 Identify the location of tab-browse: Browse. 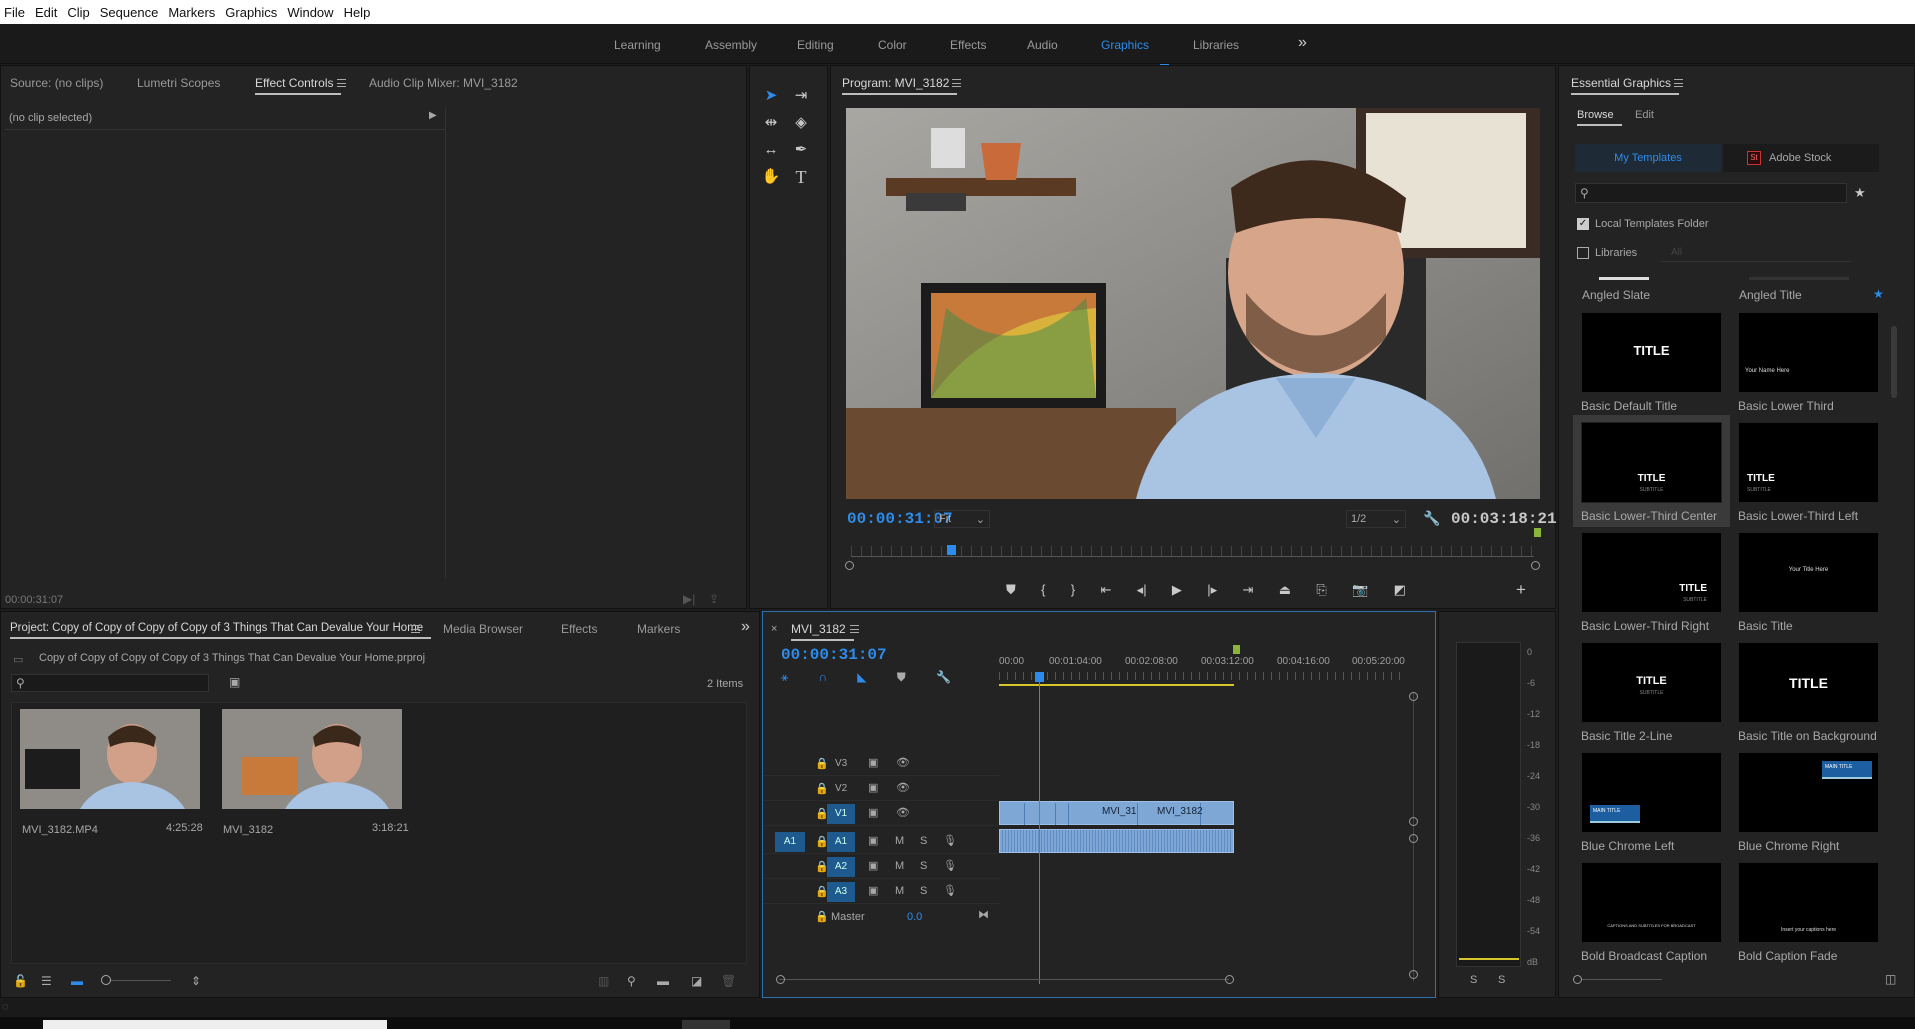
(1599, 117).